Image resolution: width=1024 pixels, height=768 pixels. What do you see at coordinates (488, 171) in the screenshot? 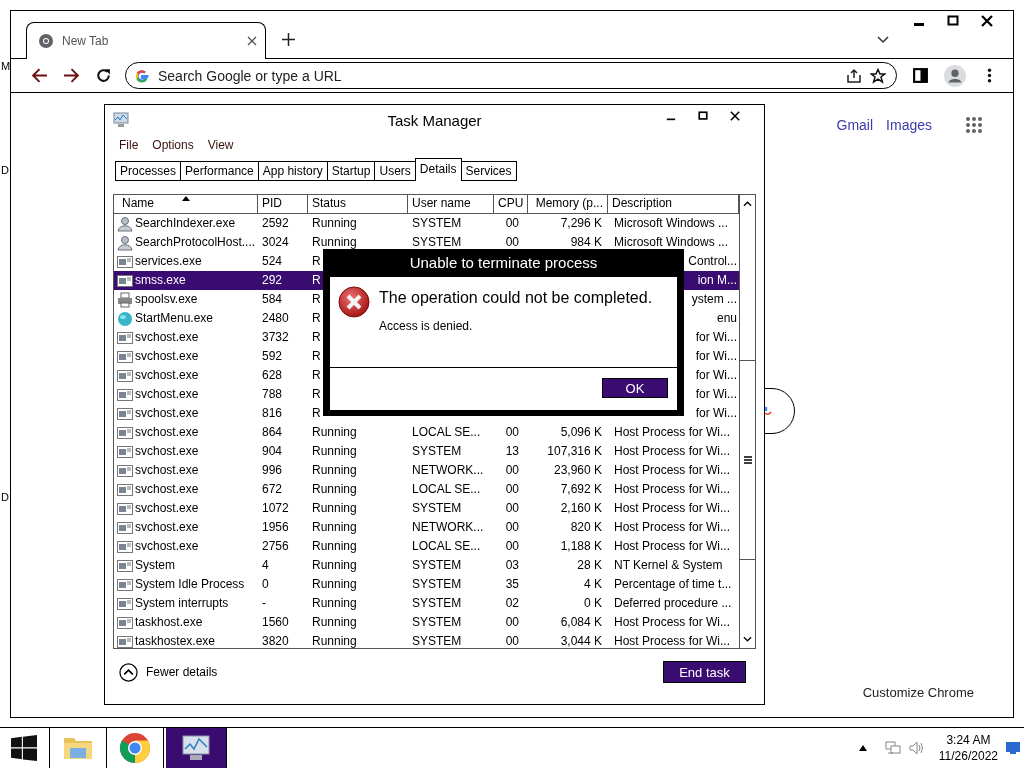
I see `tab: Services` at bounding box center [488, 171].